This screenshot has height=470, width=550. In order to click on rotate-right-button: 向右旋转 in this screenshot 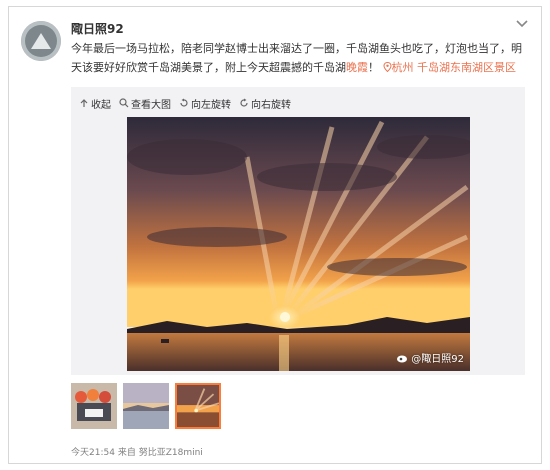, I will do `click(265, 103)`.